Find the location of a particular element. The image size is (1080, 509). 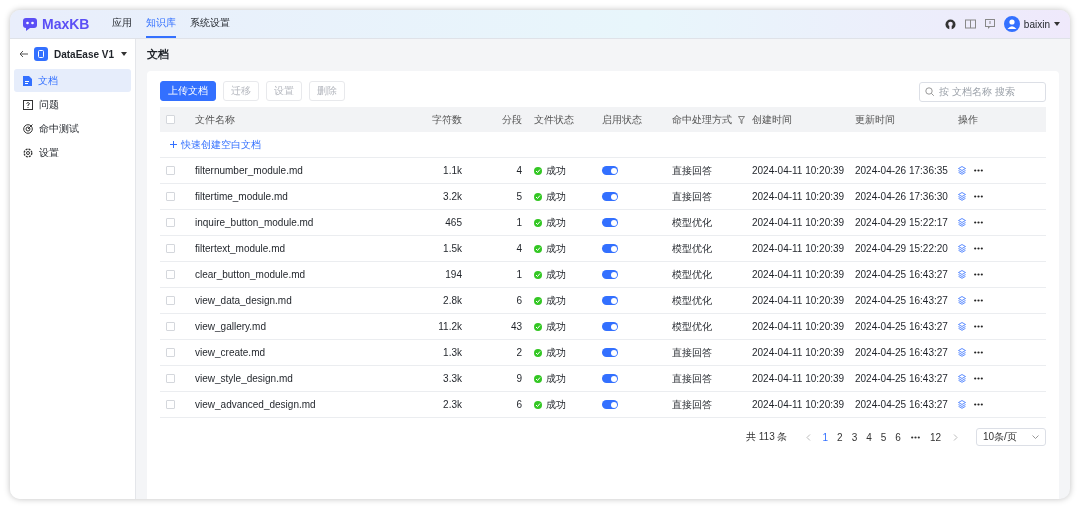

create-link: 快速创建空白文档 is located at coordinates (215, 144).